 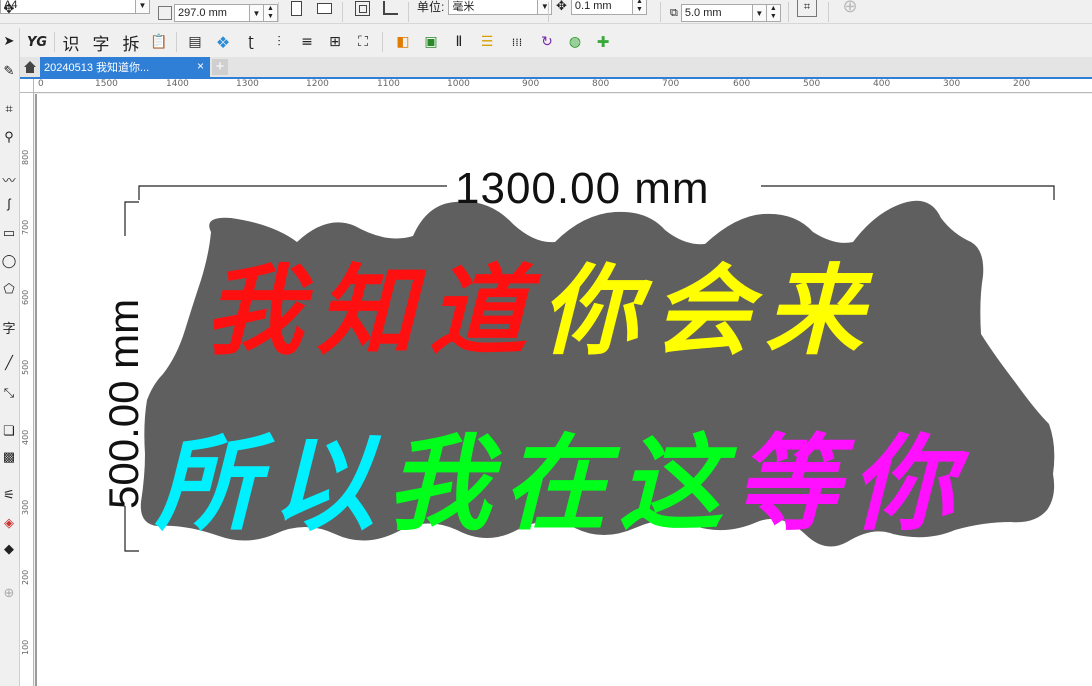 What do you see at coordinates (9, 137) in the screenshot?
I see `zoom-icon: ⚲` at bounding box center [9, 137].